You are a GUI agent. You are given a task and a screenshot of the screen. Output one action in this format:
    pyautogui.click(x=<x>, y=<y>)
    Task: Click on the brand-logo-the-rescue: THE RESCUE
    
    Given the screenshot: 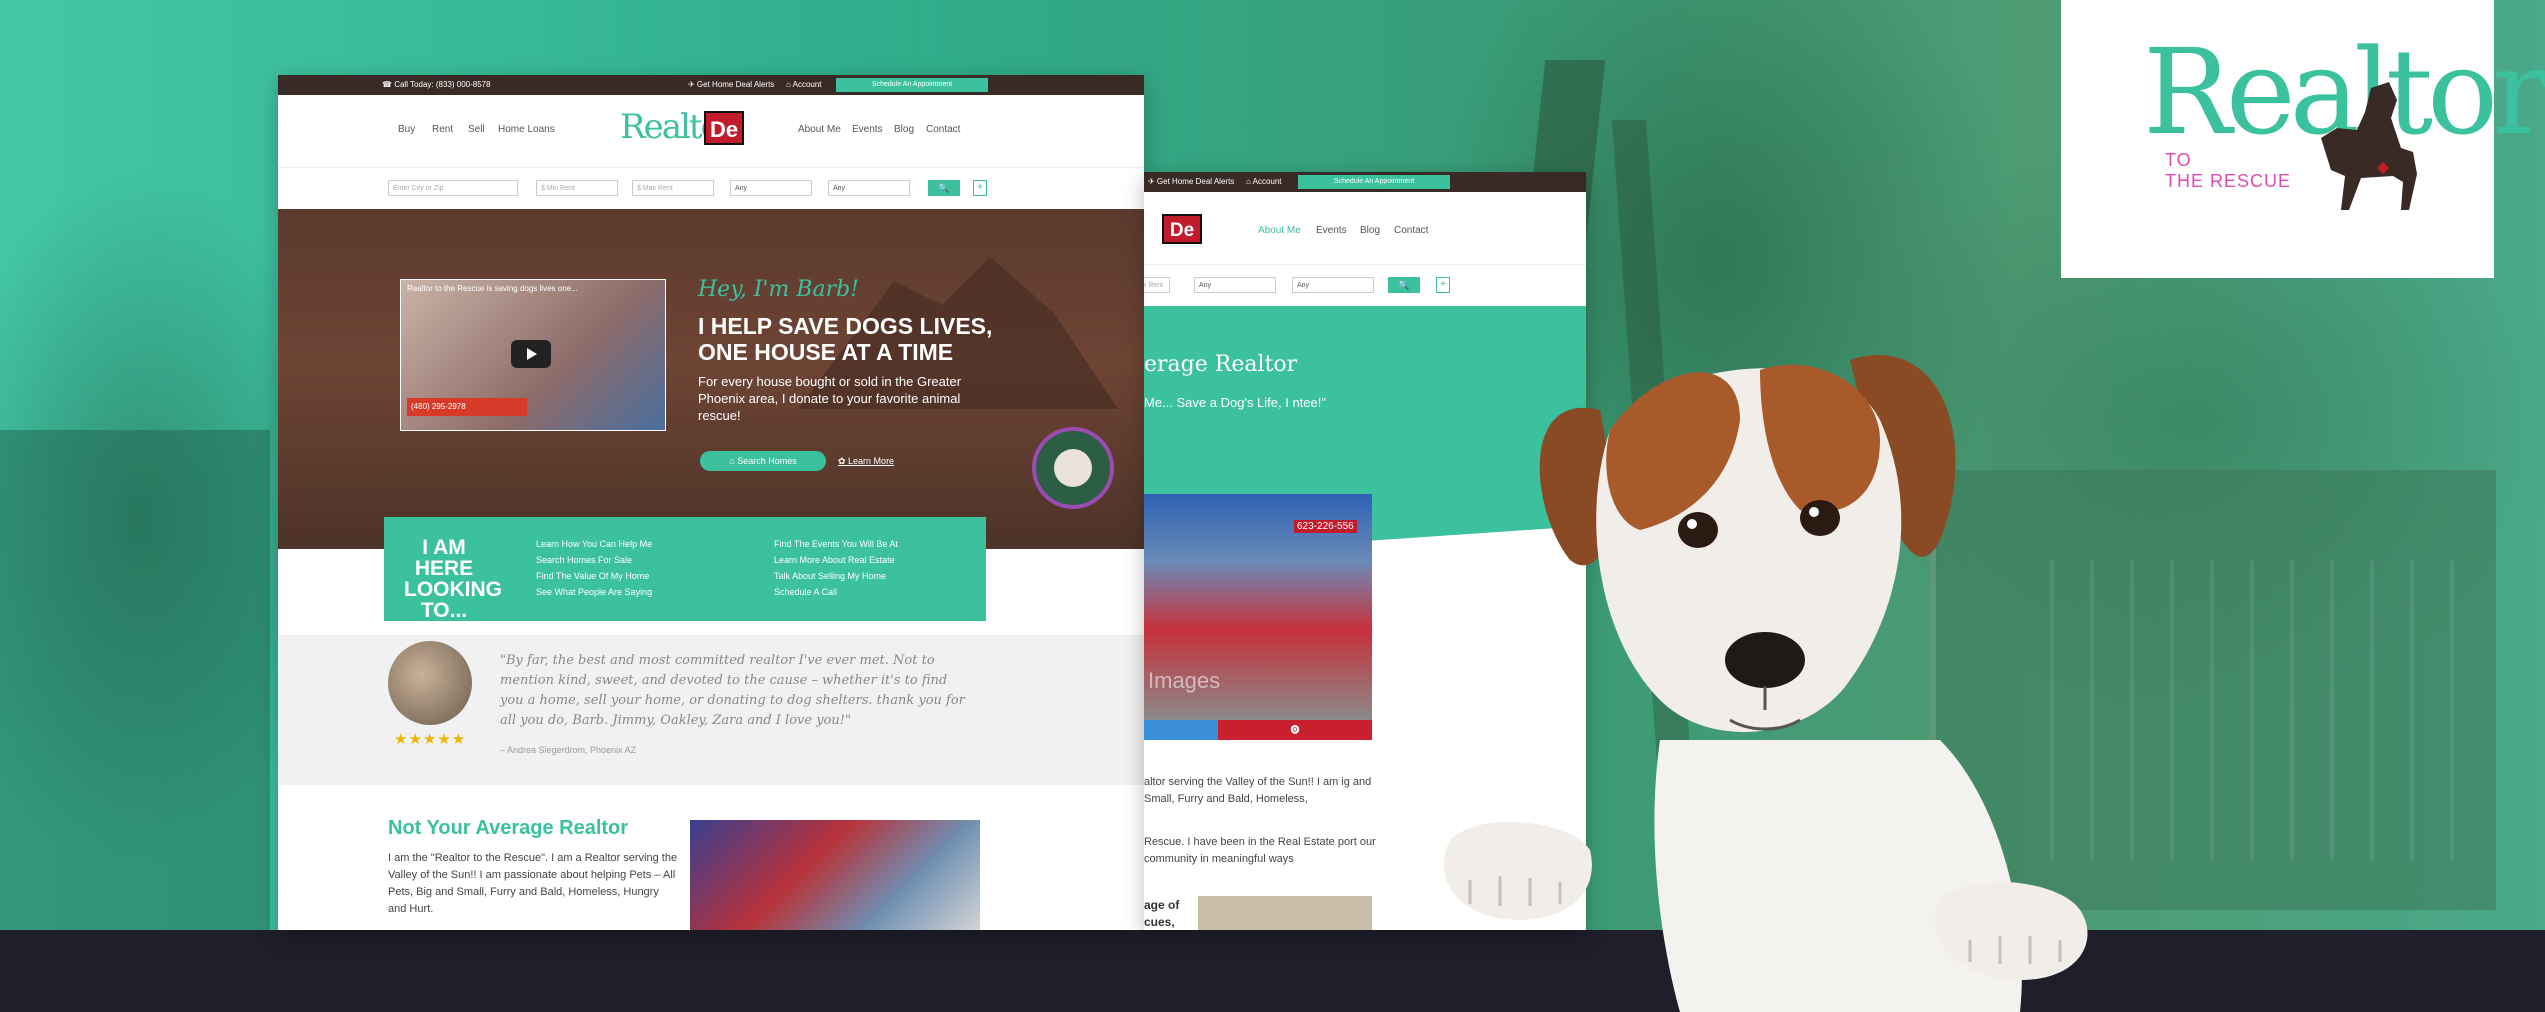 What is the action you would take?
    pyautogui.click(x=2228, y=181)
    